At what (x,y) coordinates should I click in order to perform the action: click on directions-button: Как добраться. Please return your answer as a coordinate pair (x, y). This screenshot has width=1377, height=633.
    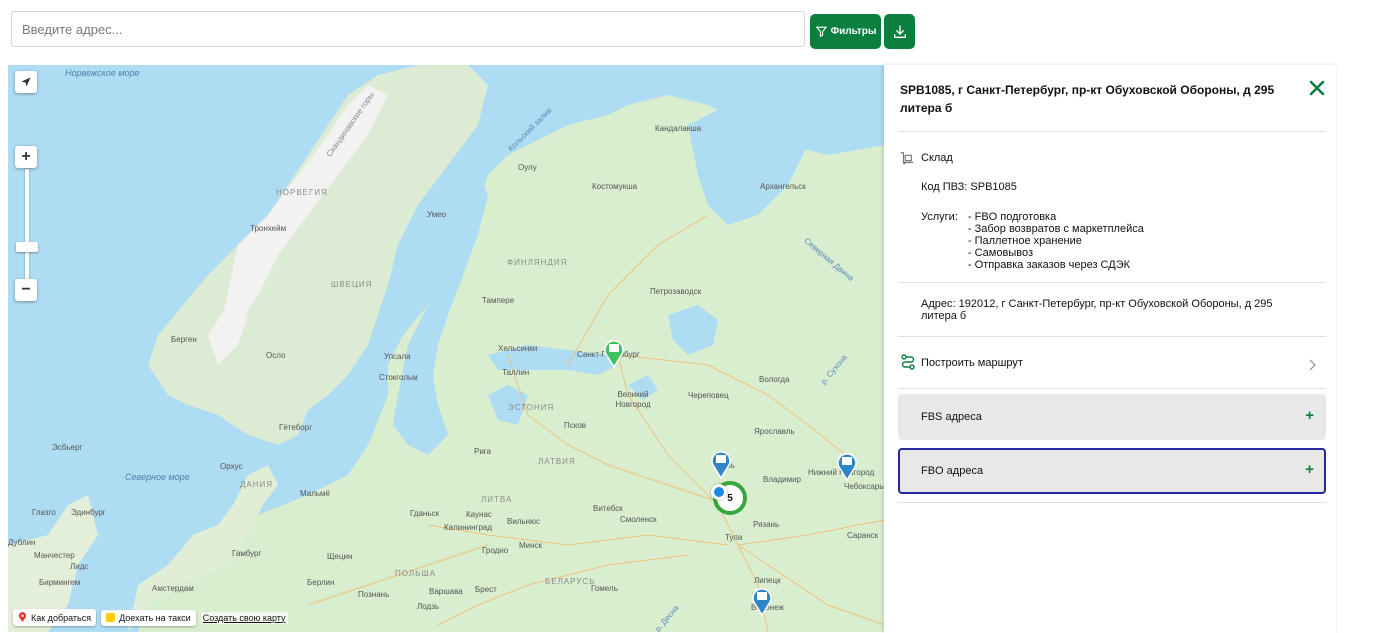
    Looking at the image, I should click on (55, 617).